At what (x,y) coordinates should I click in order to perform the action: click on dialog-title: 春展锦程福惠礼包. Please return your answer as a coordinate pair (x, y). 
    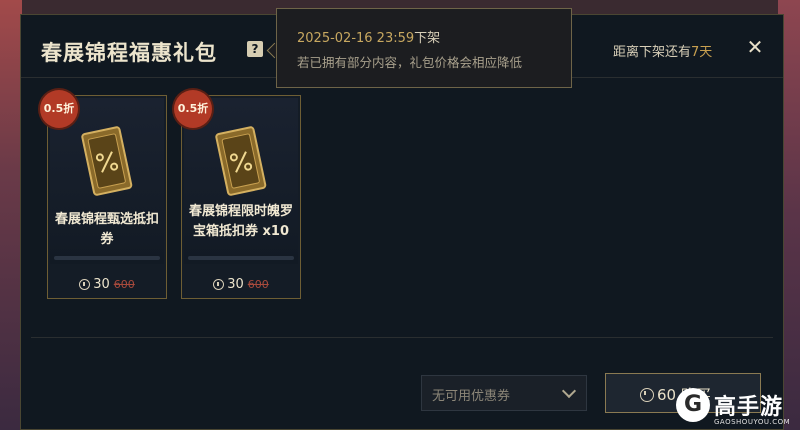
    Looking at the image, I should click on (129, 53).